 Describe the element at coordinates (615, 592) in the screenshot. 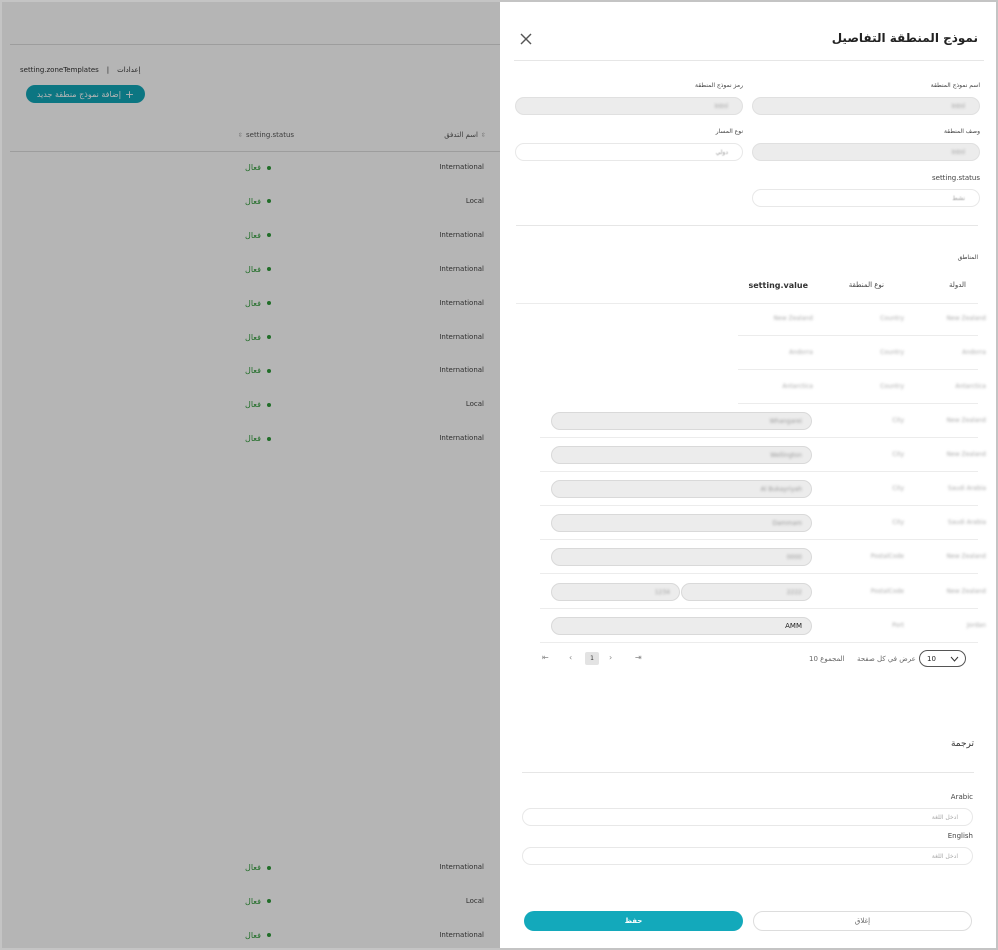

I see `region-value-input: 1234` at that location.